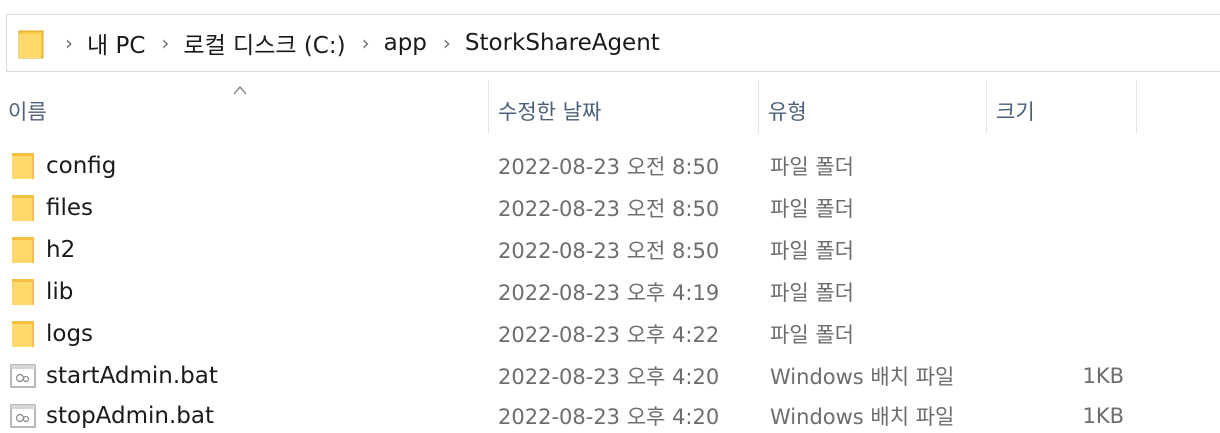  Describe the element at coordinates (787, 112) in the screenshot. I see `column-header-type-label: 유형` at that location.